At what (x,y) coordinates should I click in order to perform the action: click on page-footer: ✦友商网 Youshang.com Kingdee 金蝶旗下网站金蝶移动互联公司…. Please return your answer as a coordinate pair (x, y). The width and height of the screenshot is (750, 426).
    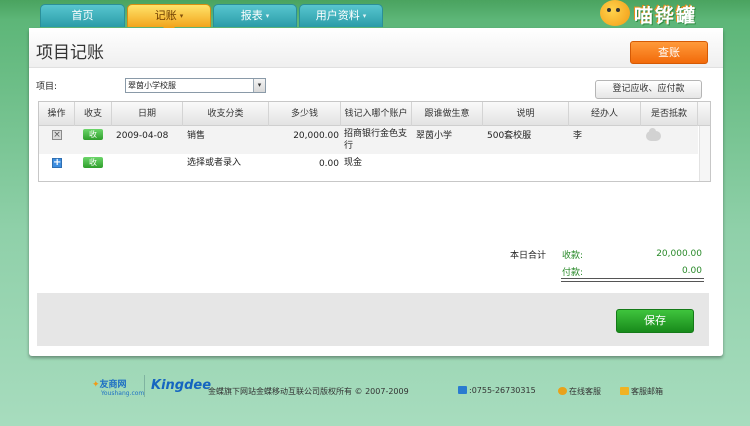
    Looking at the image, I should click on (375, 387).